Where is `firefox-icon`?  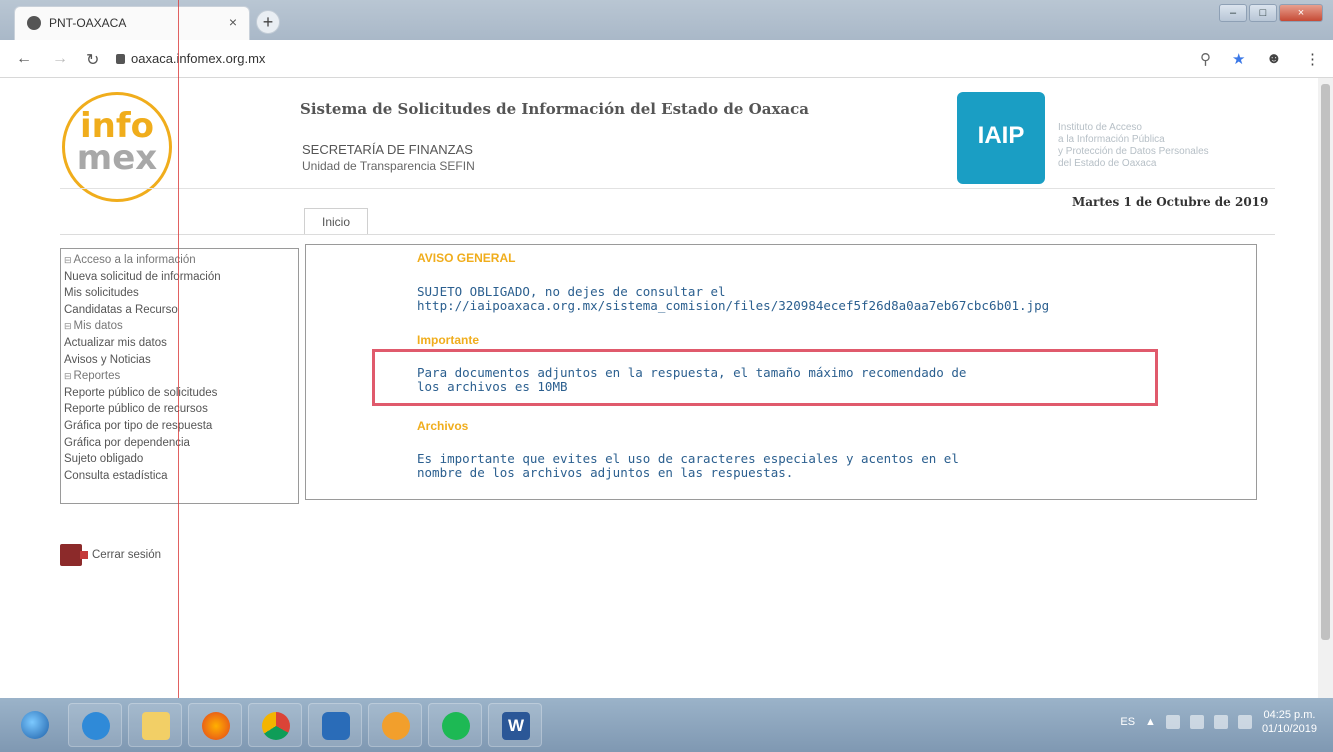 firefox-icon is located at coordinates (216, 726).